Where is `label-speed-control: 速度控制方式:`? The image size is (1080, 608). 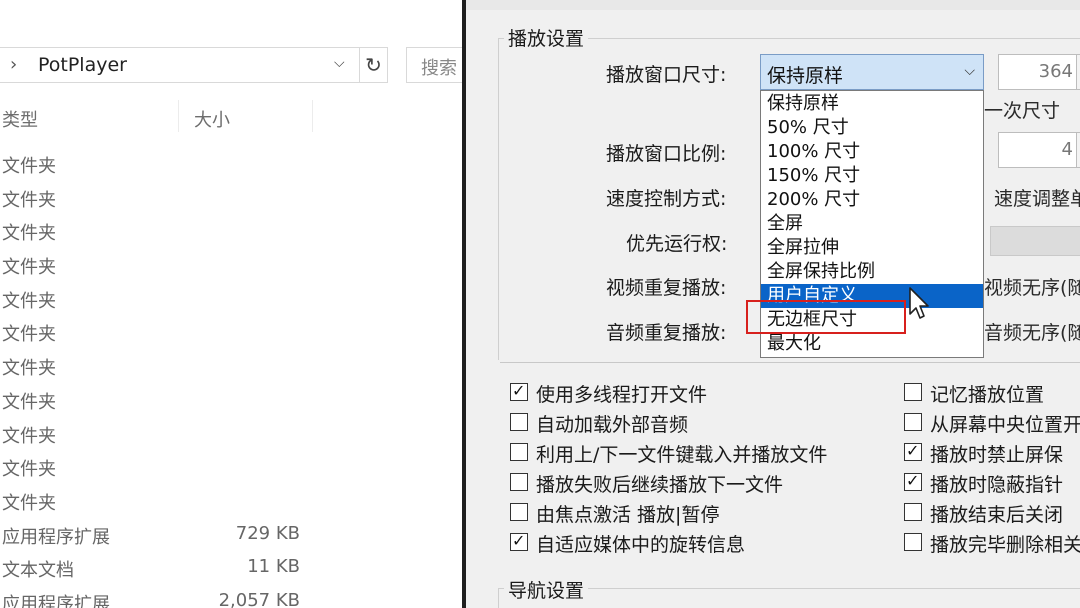 label-speed-control: 速度控制方式: is located at coordinates (666, 199).